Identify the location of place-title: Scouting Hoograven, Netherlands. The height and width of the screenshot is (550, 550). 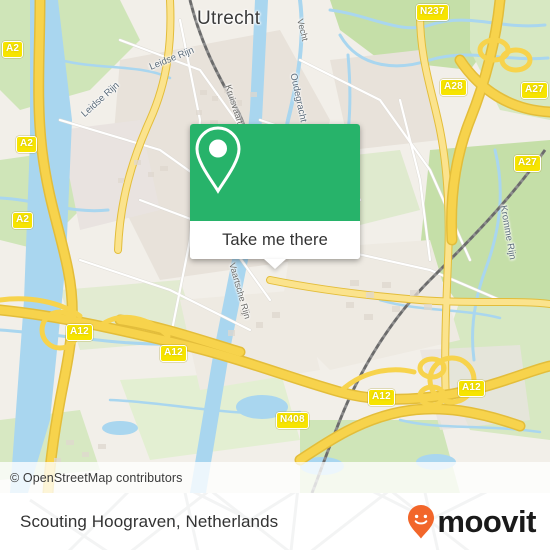
(149, 521).